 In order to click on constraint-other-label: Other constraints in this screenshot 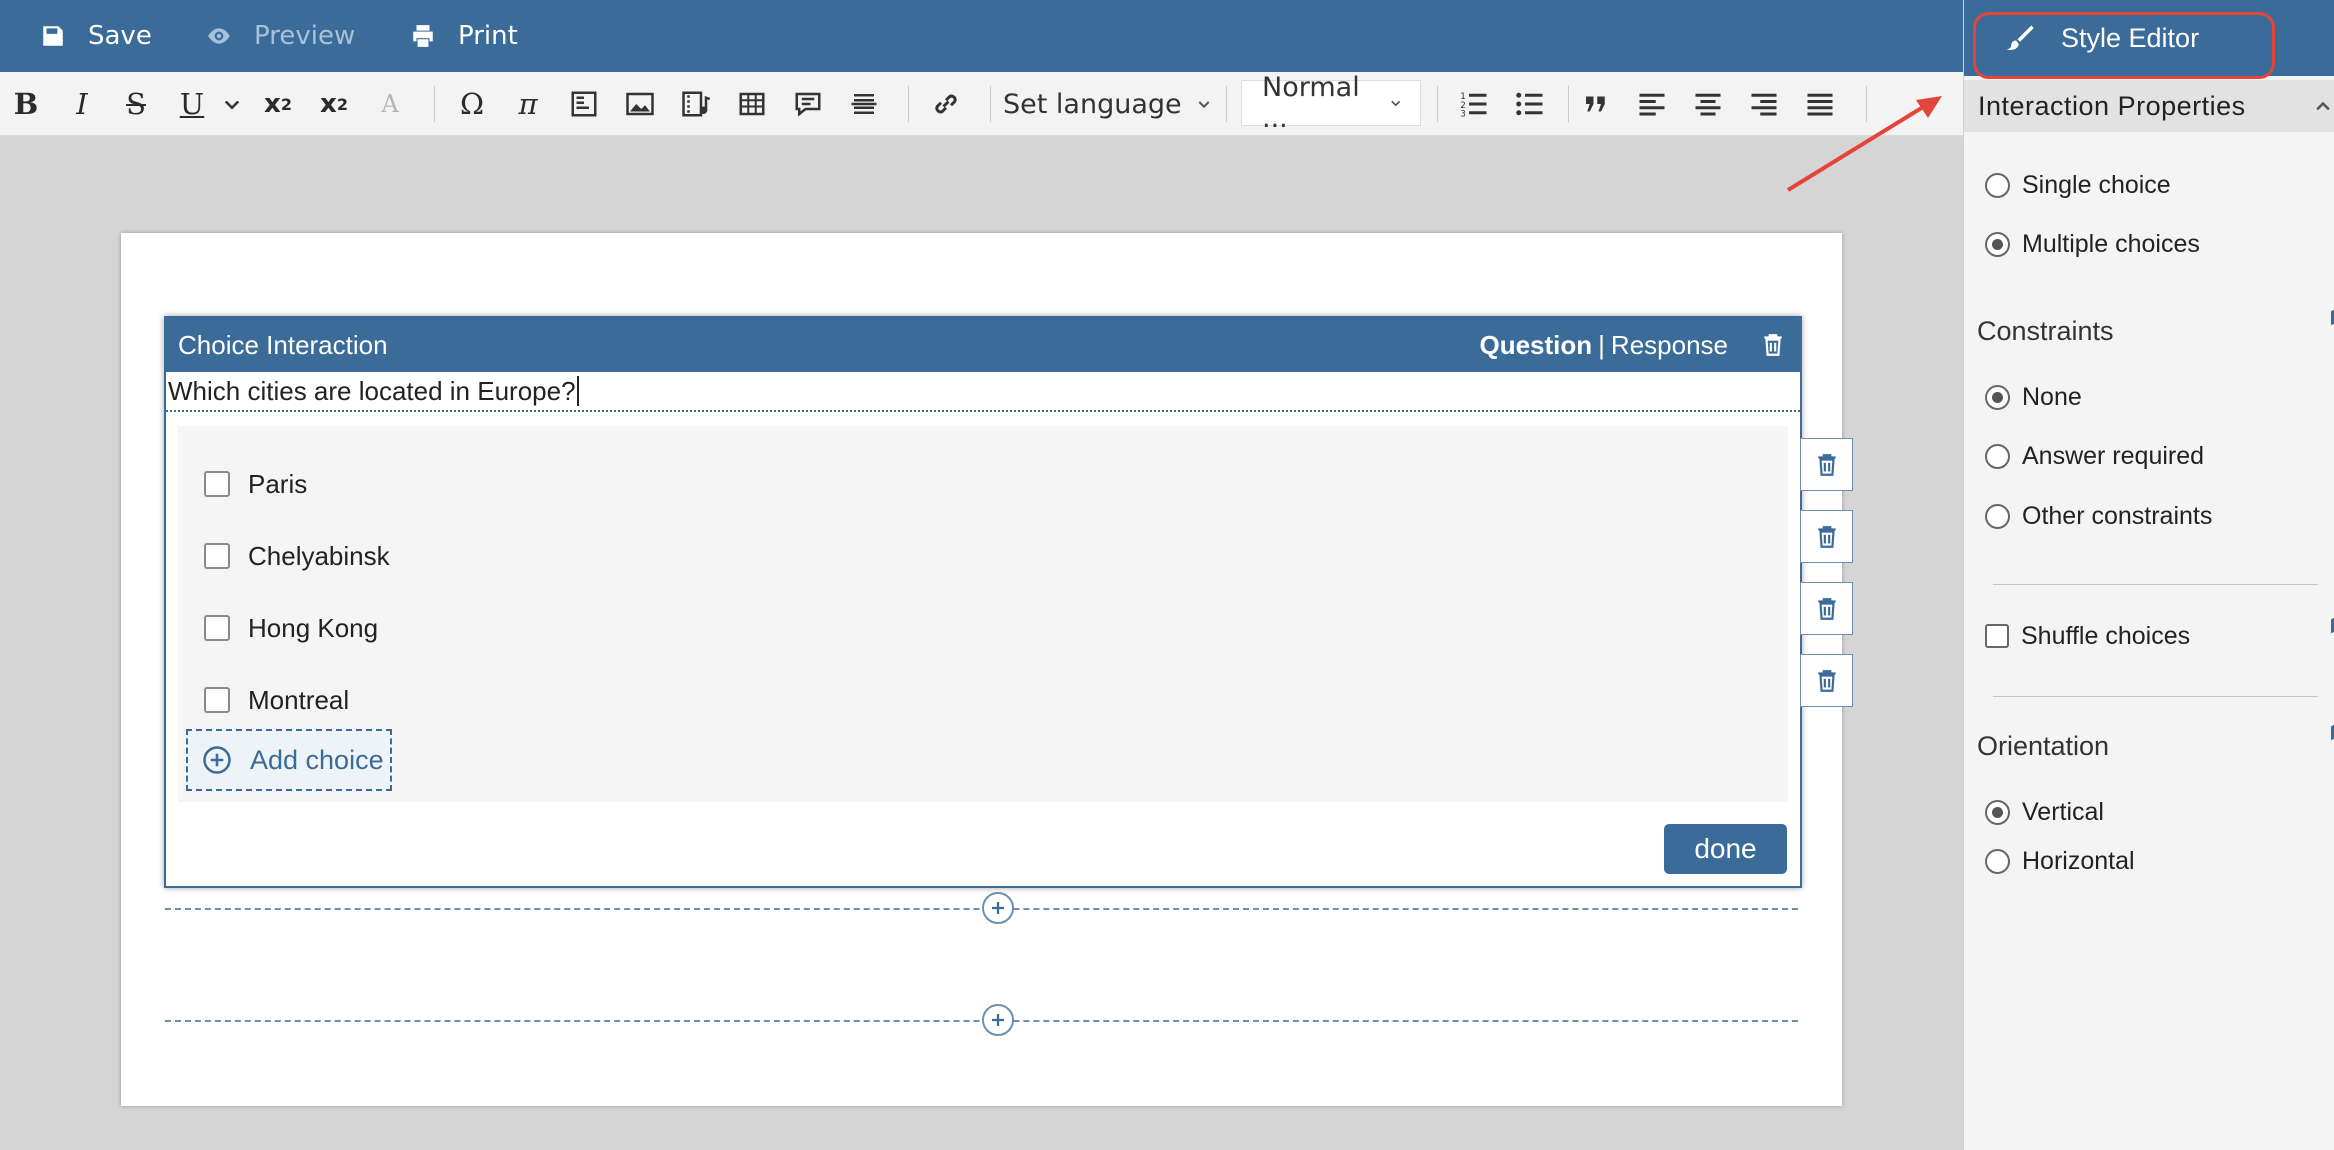, I will do `click(2117, 515)`.